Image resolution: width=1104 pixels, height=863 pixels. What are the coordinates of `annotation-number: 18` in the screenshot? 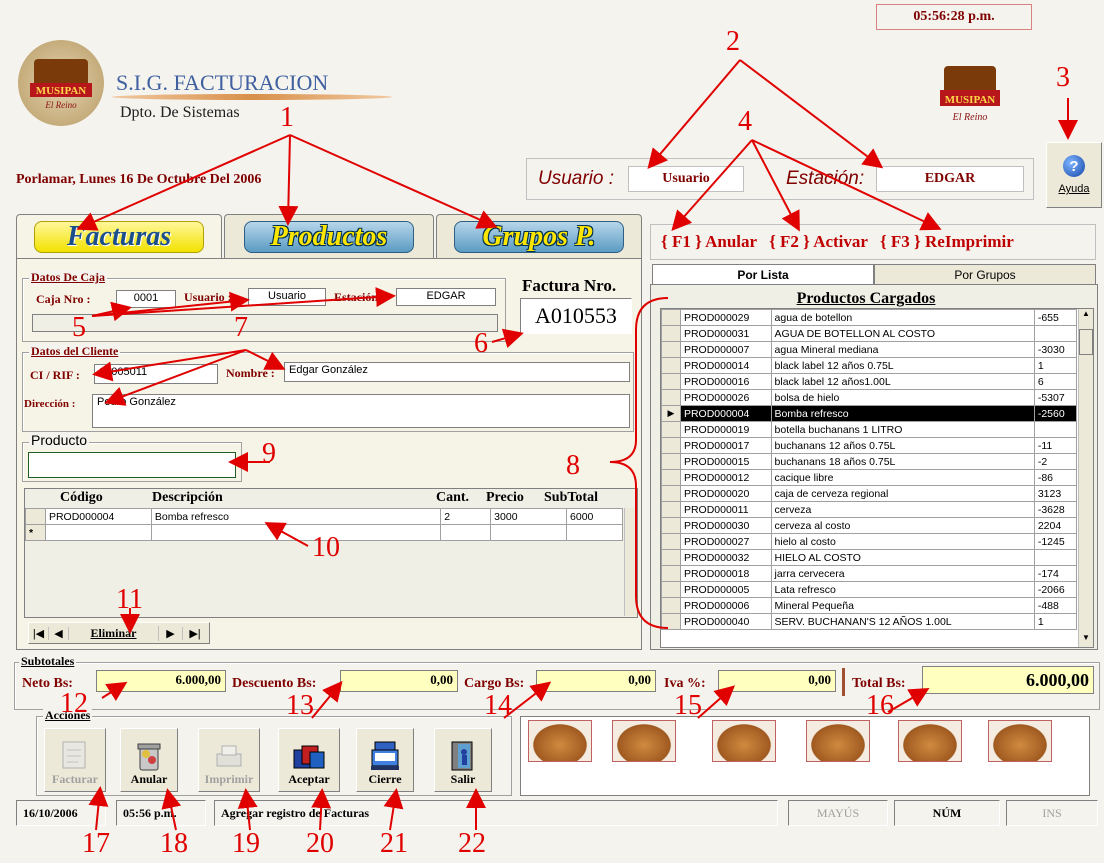 It's located at (174, 843).